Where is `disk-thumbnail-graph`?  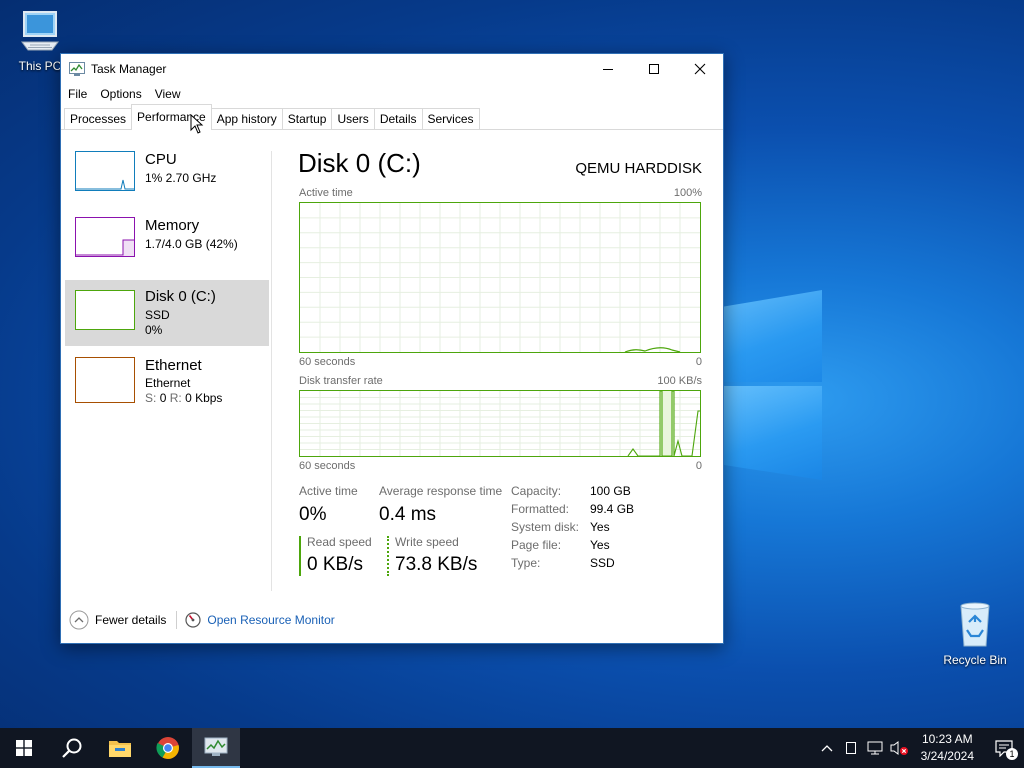 disk-thumbnail-graph is located at coordinates (105, 310).